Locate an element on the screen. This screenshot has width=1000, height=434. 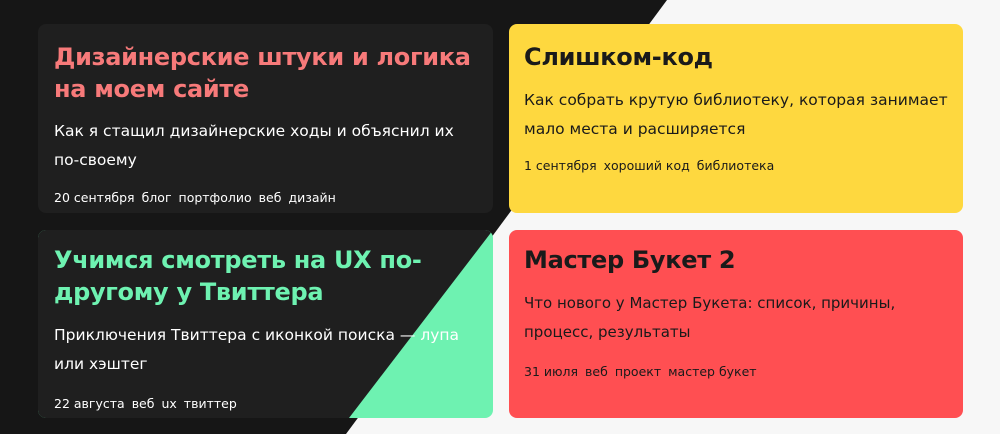
post-title: Слишком-код is located at coordinates (736, 57).